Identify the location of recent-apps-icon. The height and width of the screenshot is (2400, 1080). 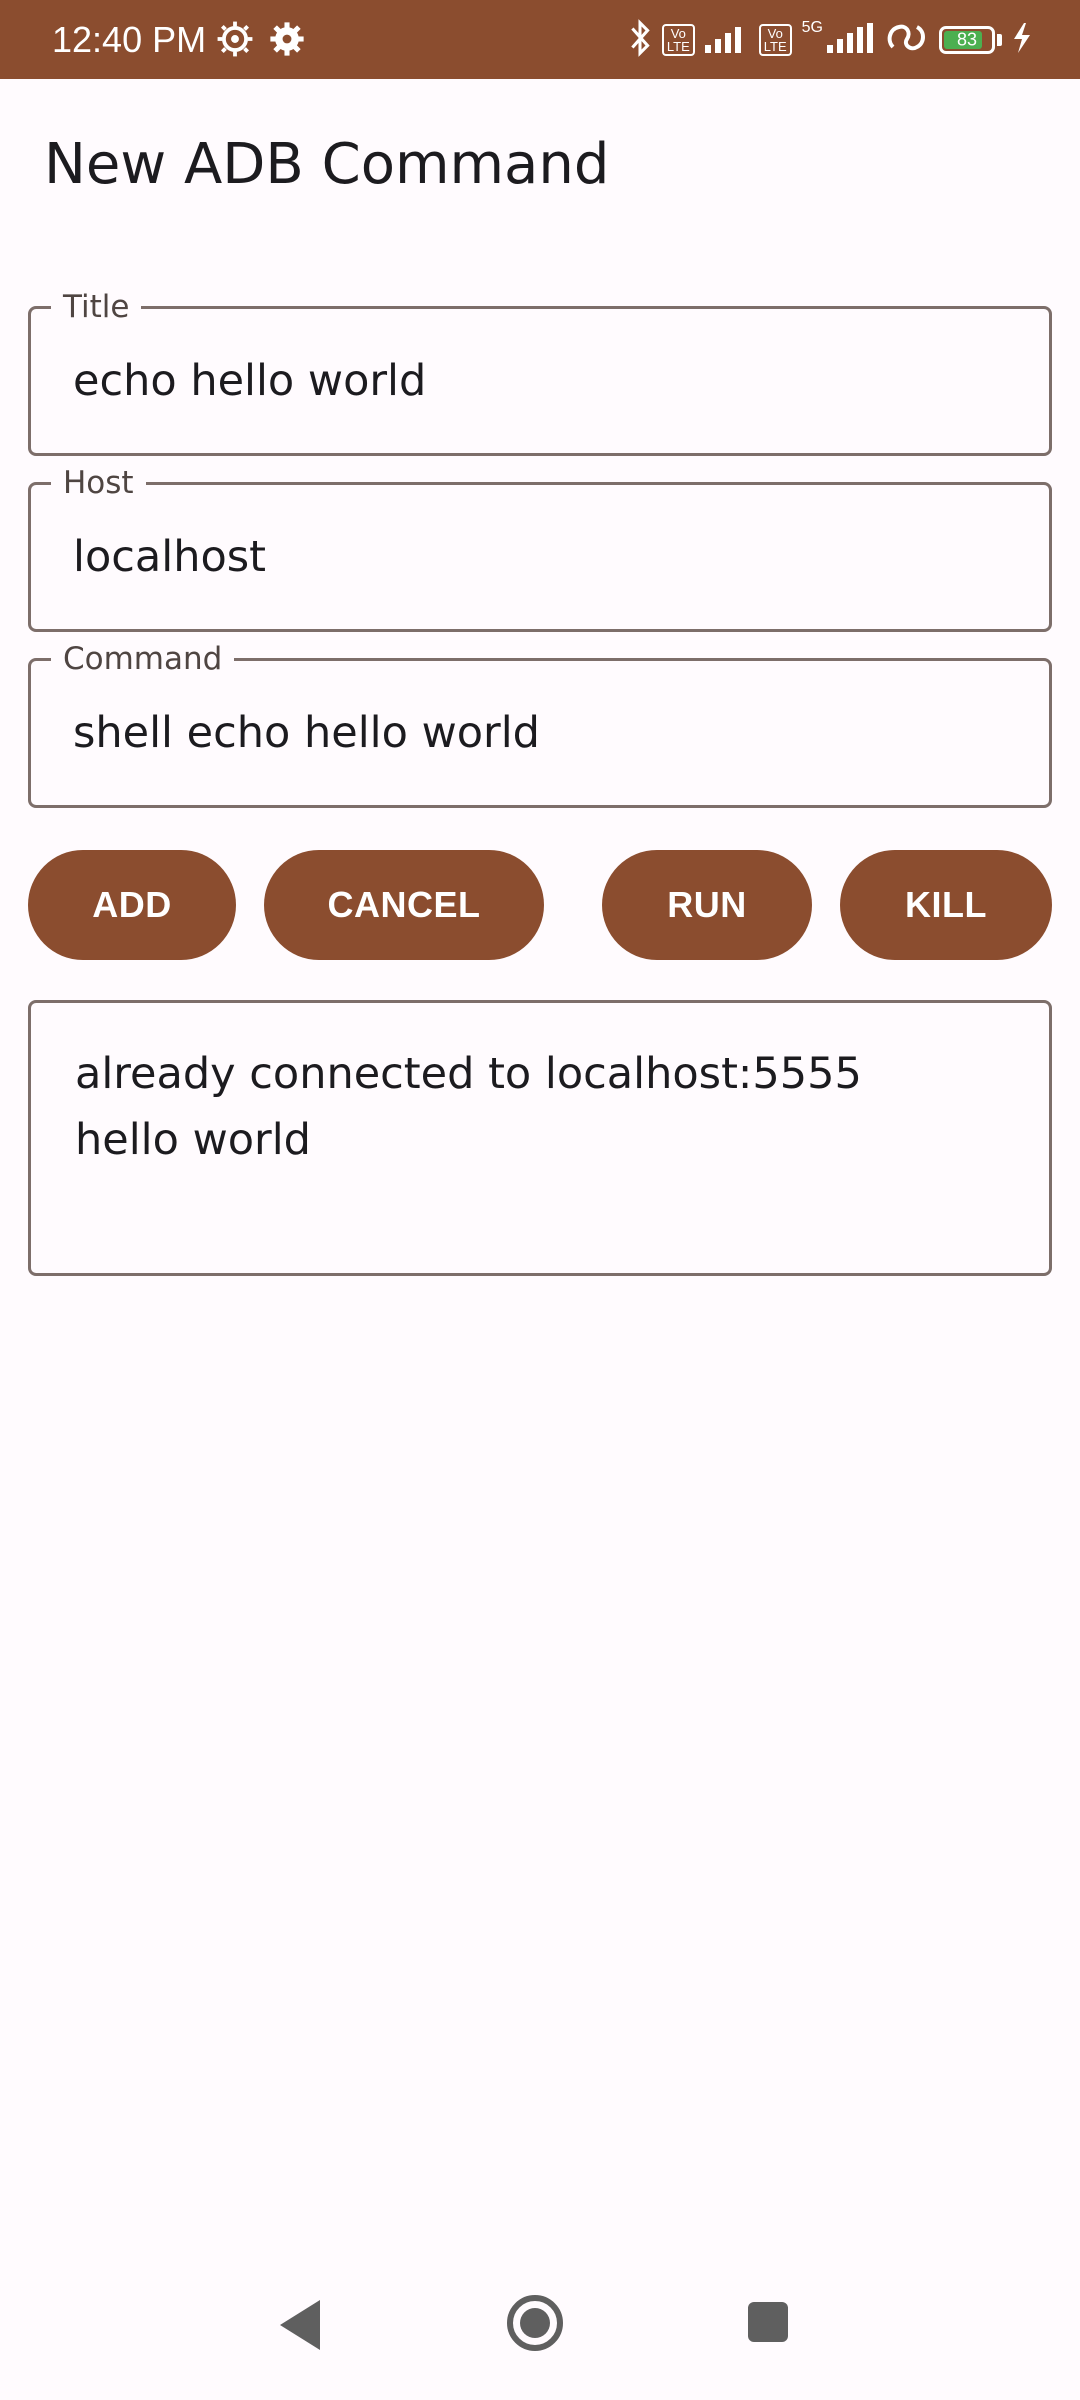
(768, 2322).